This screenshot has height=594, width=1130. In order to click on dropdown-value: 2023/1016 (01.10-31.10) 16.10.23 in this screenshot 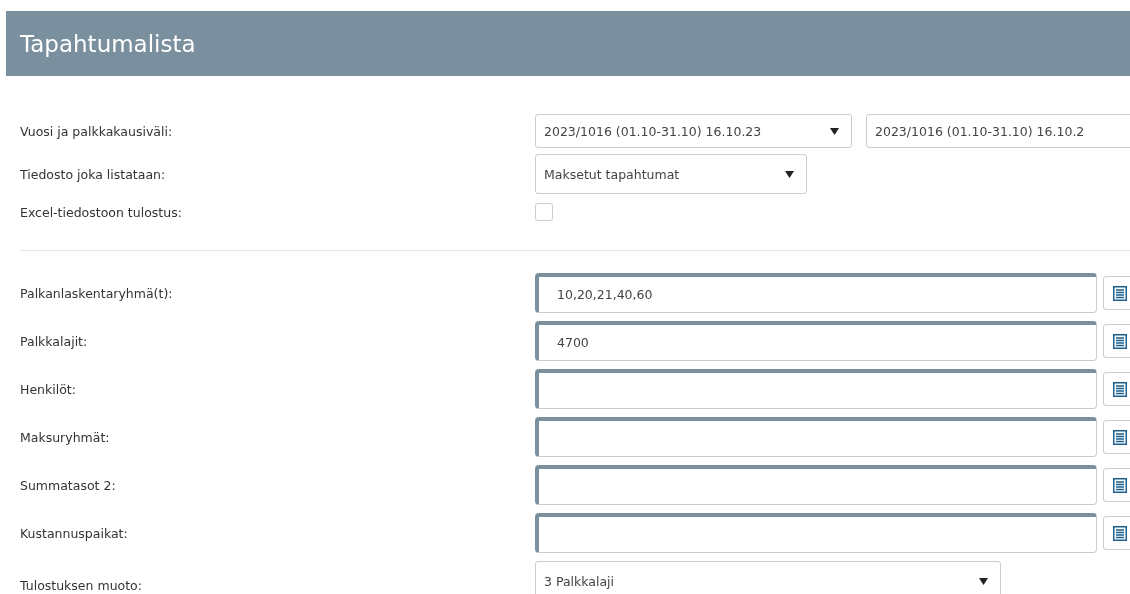, I will do `click(653, 131)`.